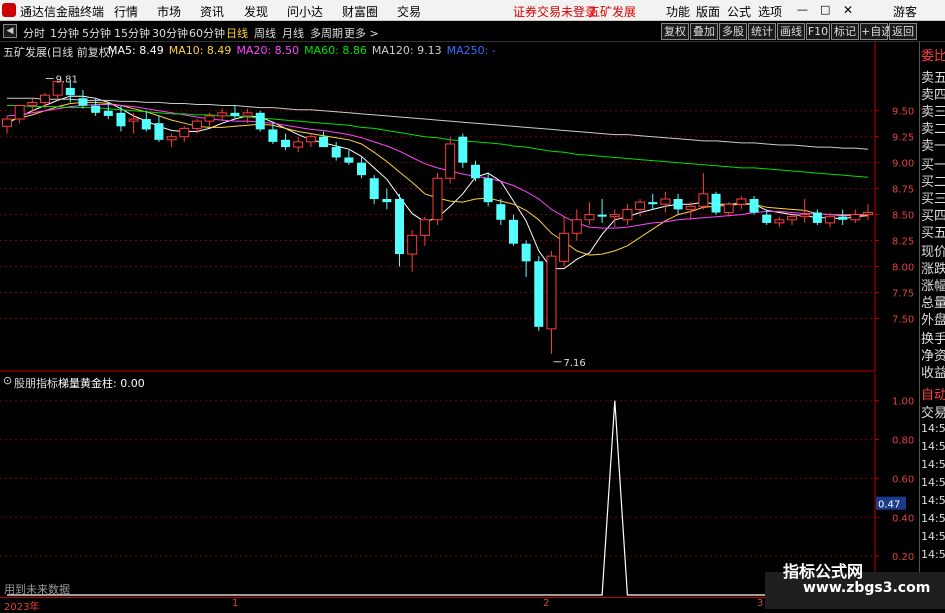 This screenshot has width=945, height=613. I want to click on menu-banmian: 版面, so click(708, 11).